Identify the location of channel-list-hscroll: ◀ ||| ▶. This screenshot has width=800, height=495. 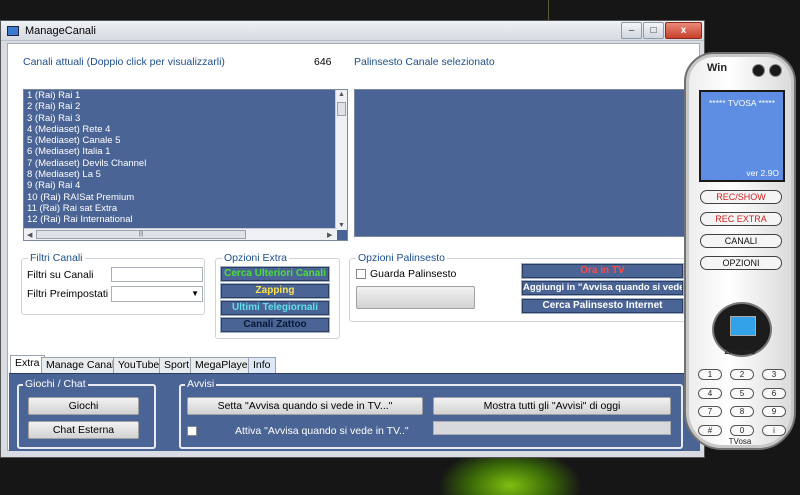
(180, 234).